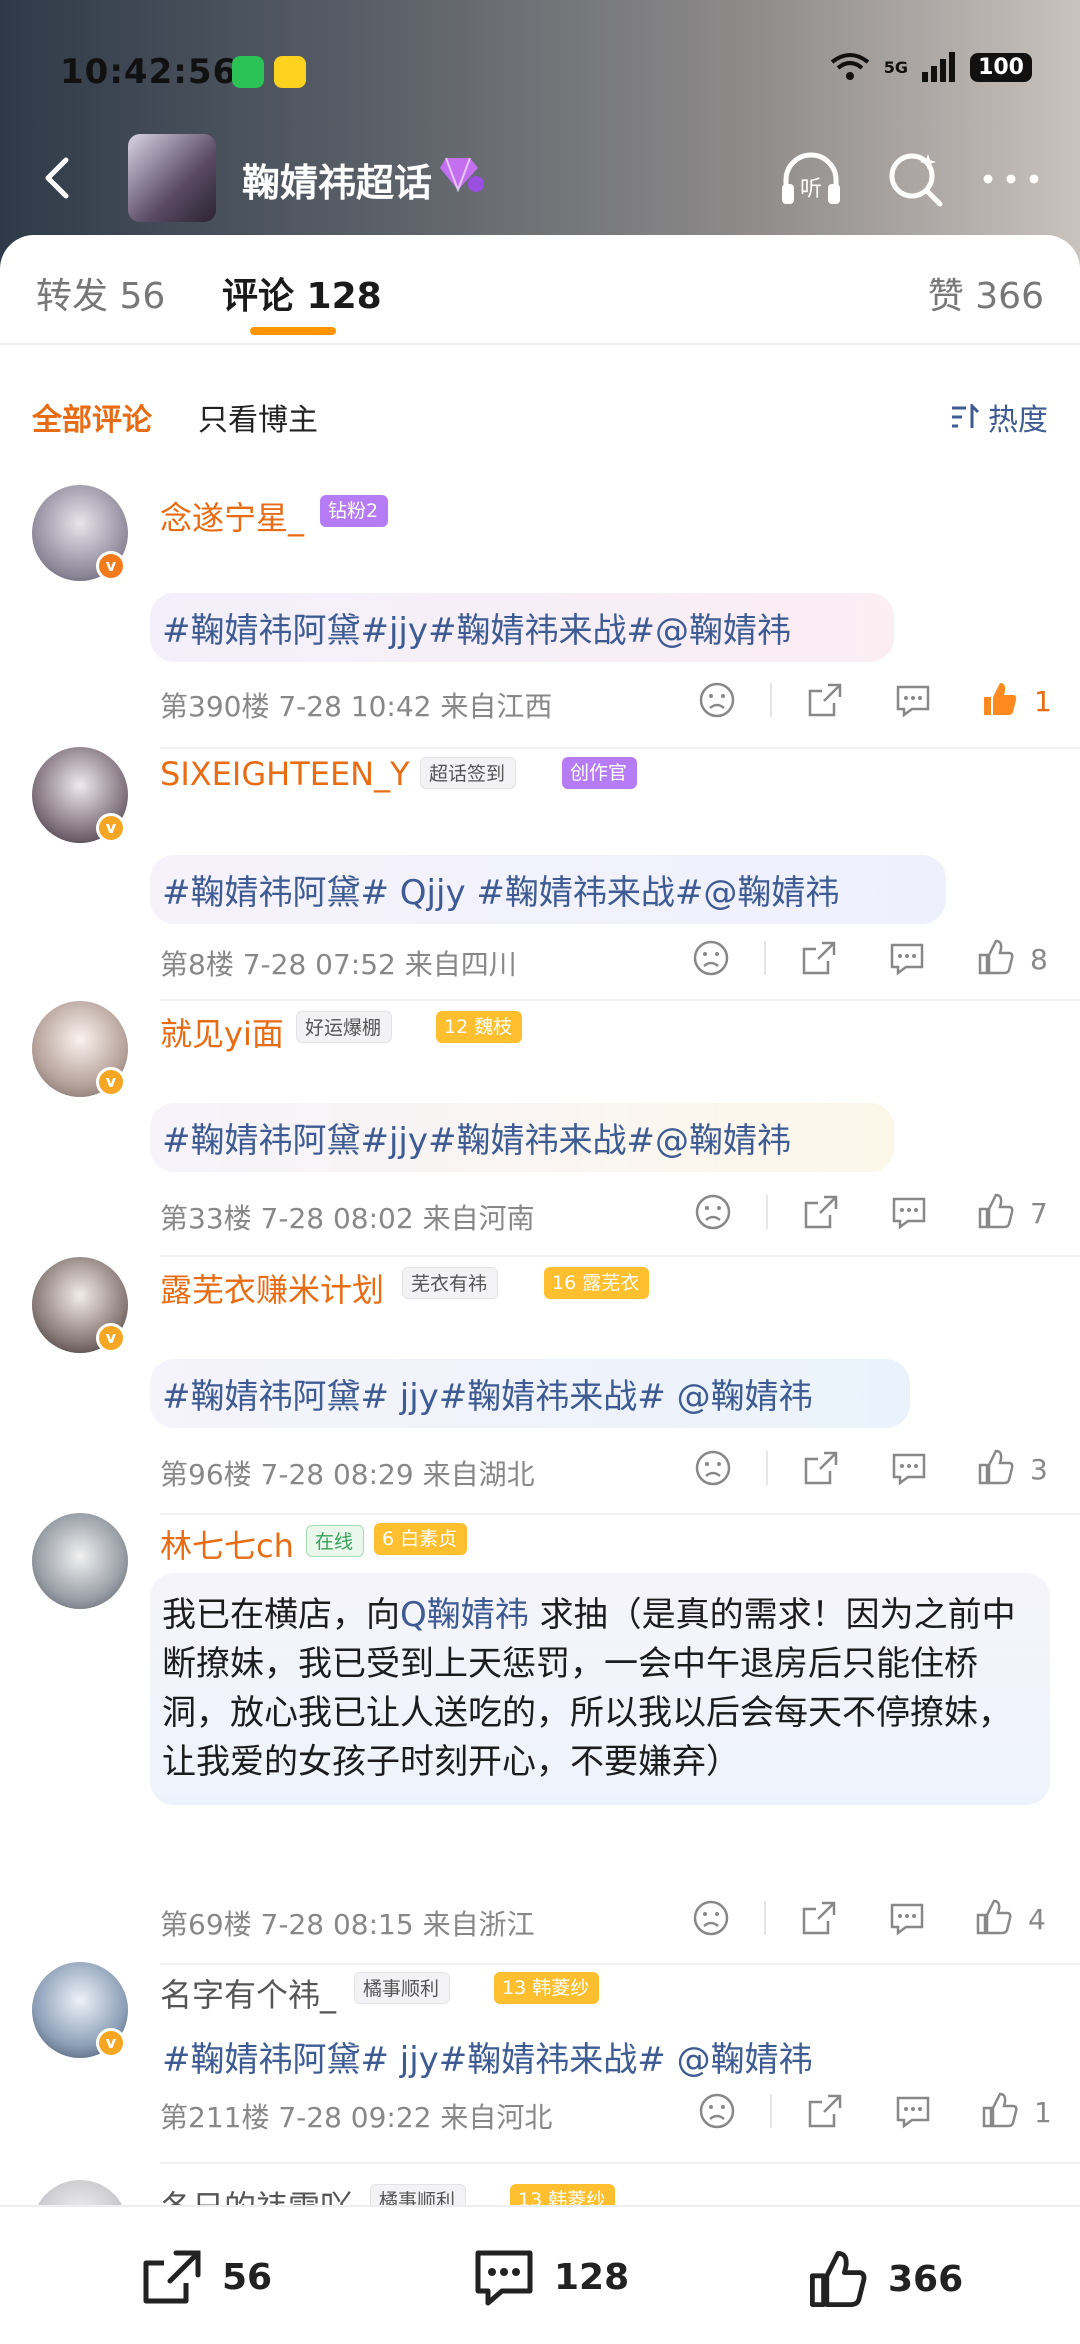 The width and height of the screenshot is (1080, 2344). I want to click on back-arrow-icon, so click(60, 178).